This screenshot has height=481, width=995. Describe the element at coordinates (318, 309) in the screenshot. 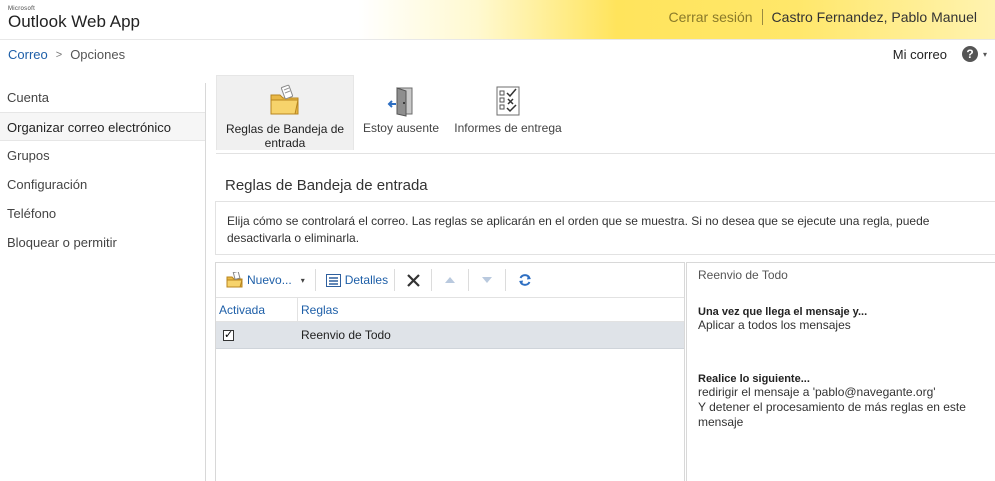

I see `column-rules: Reglas` at that location.